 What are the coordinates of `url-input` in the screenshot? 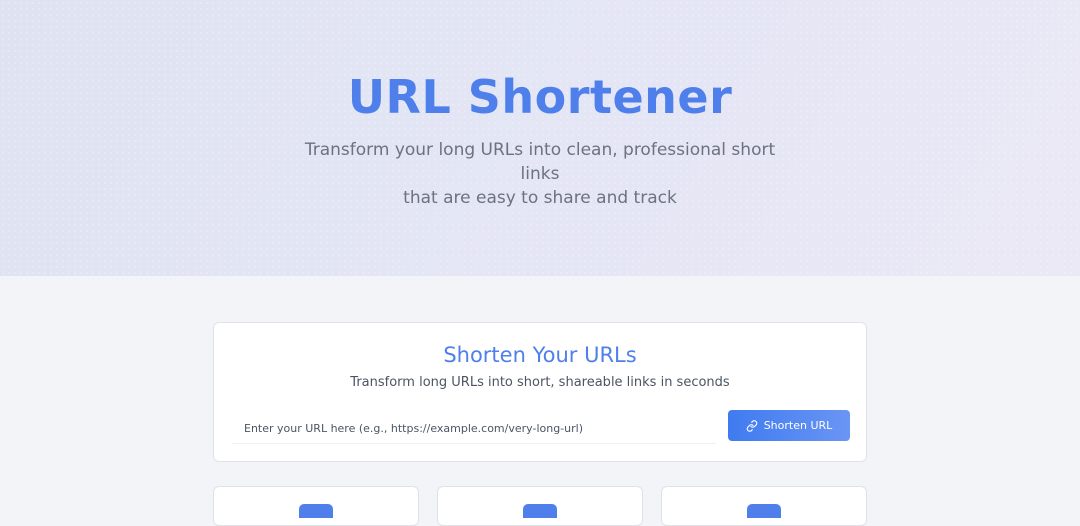 It's located at (474, 429).